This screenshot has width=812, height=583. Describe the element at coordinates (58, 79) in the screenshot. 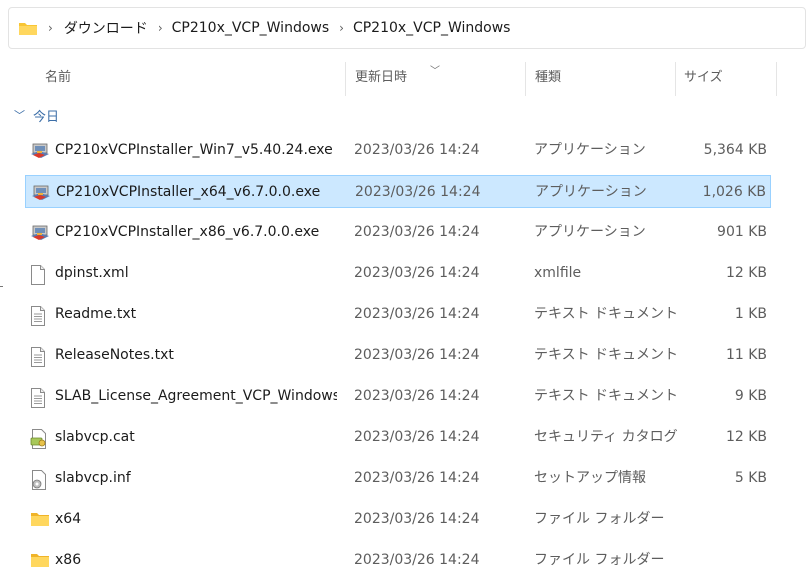

I see `column-name: 名前` at that location.